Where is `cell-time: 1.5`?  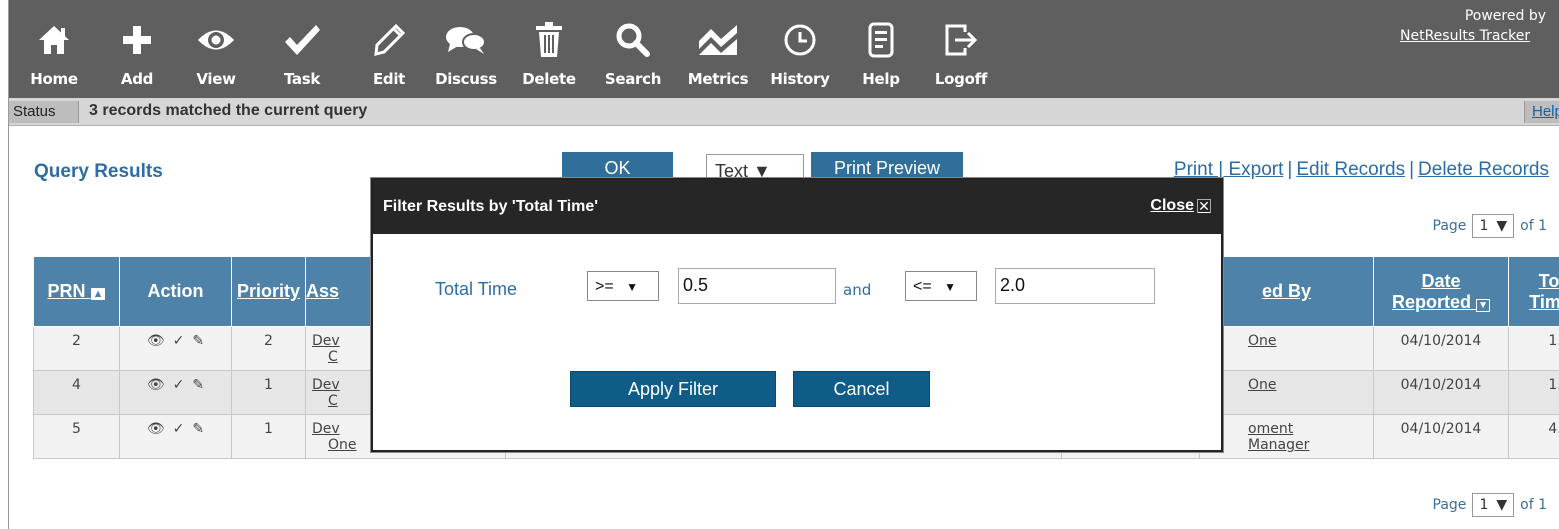
cell-time: 1.5 is located at coordinates (1533, 392).